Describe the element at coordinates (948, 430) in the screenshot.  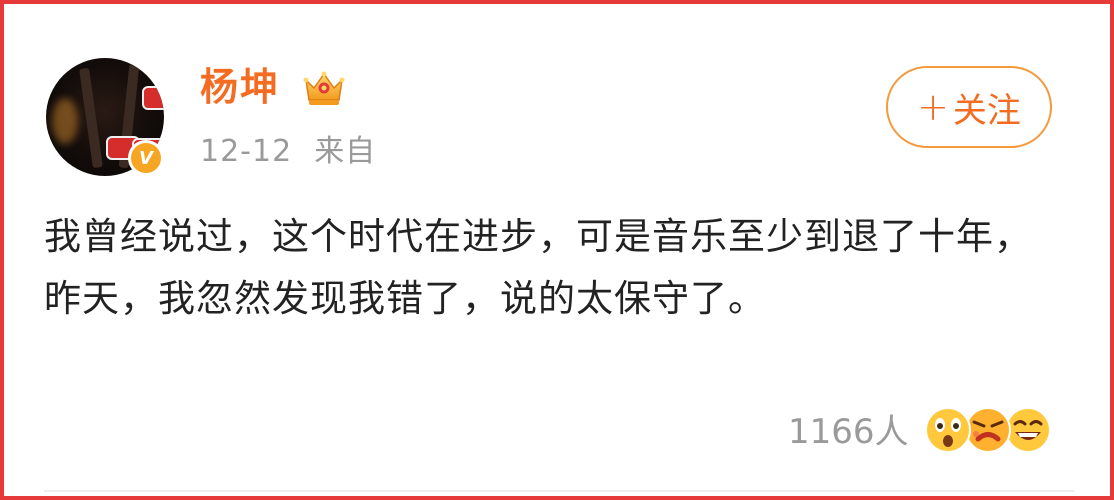
I see `surprised-emoji-icon` at that location.